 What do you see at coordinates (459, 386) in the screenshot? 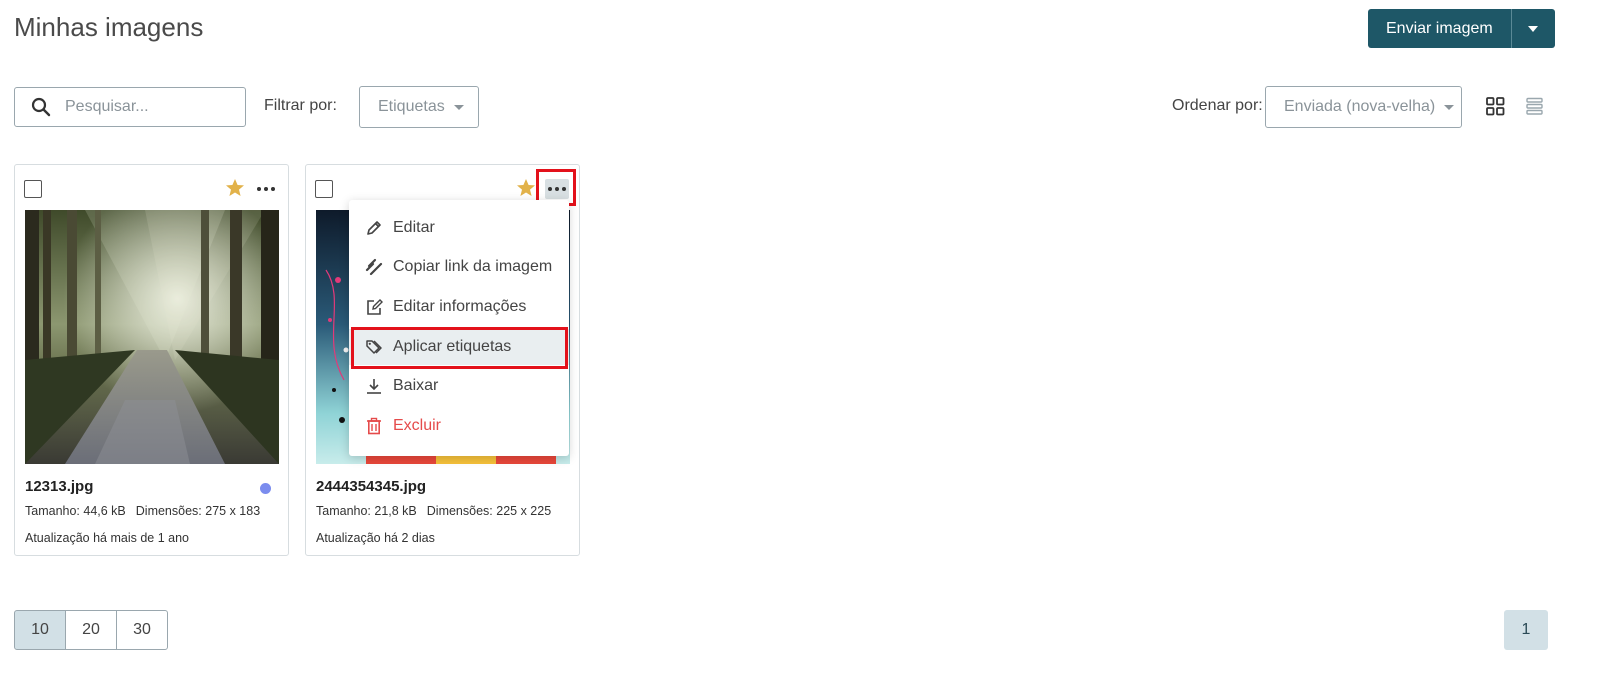
I see `menu-item-download: Baixar` at bounding box center [459, 386].